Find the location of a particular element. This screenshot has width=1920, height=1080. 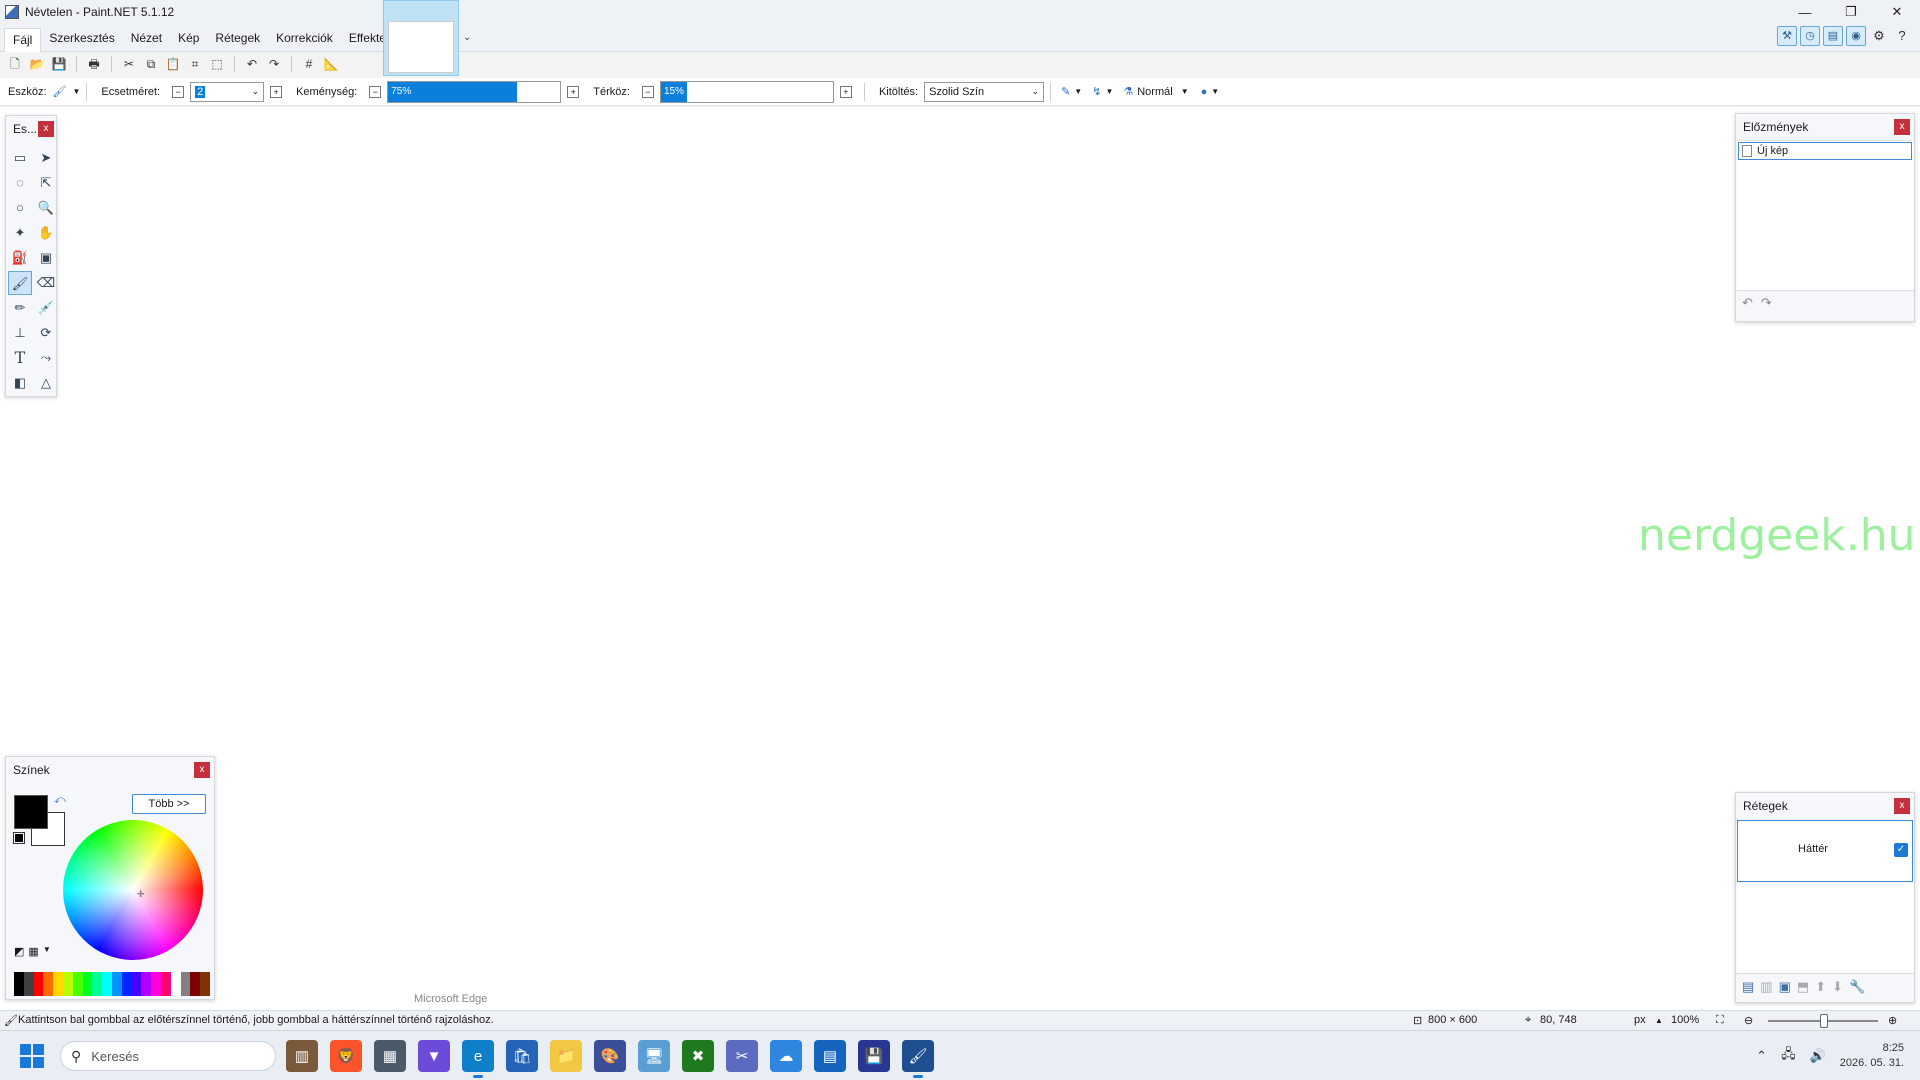

crop-icon: ⌗ is located at coordinates (195, 64).